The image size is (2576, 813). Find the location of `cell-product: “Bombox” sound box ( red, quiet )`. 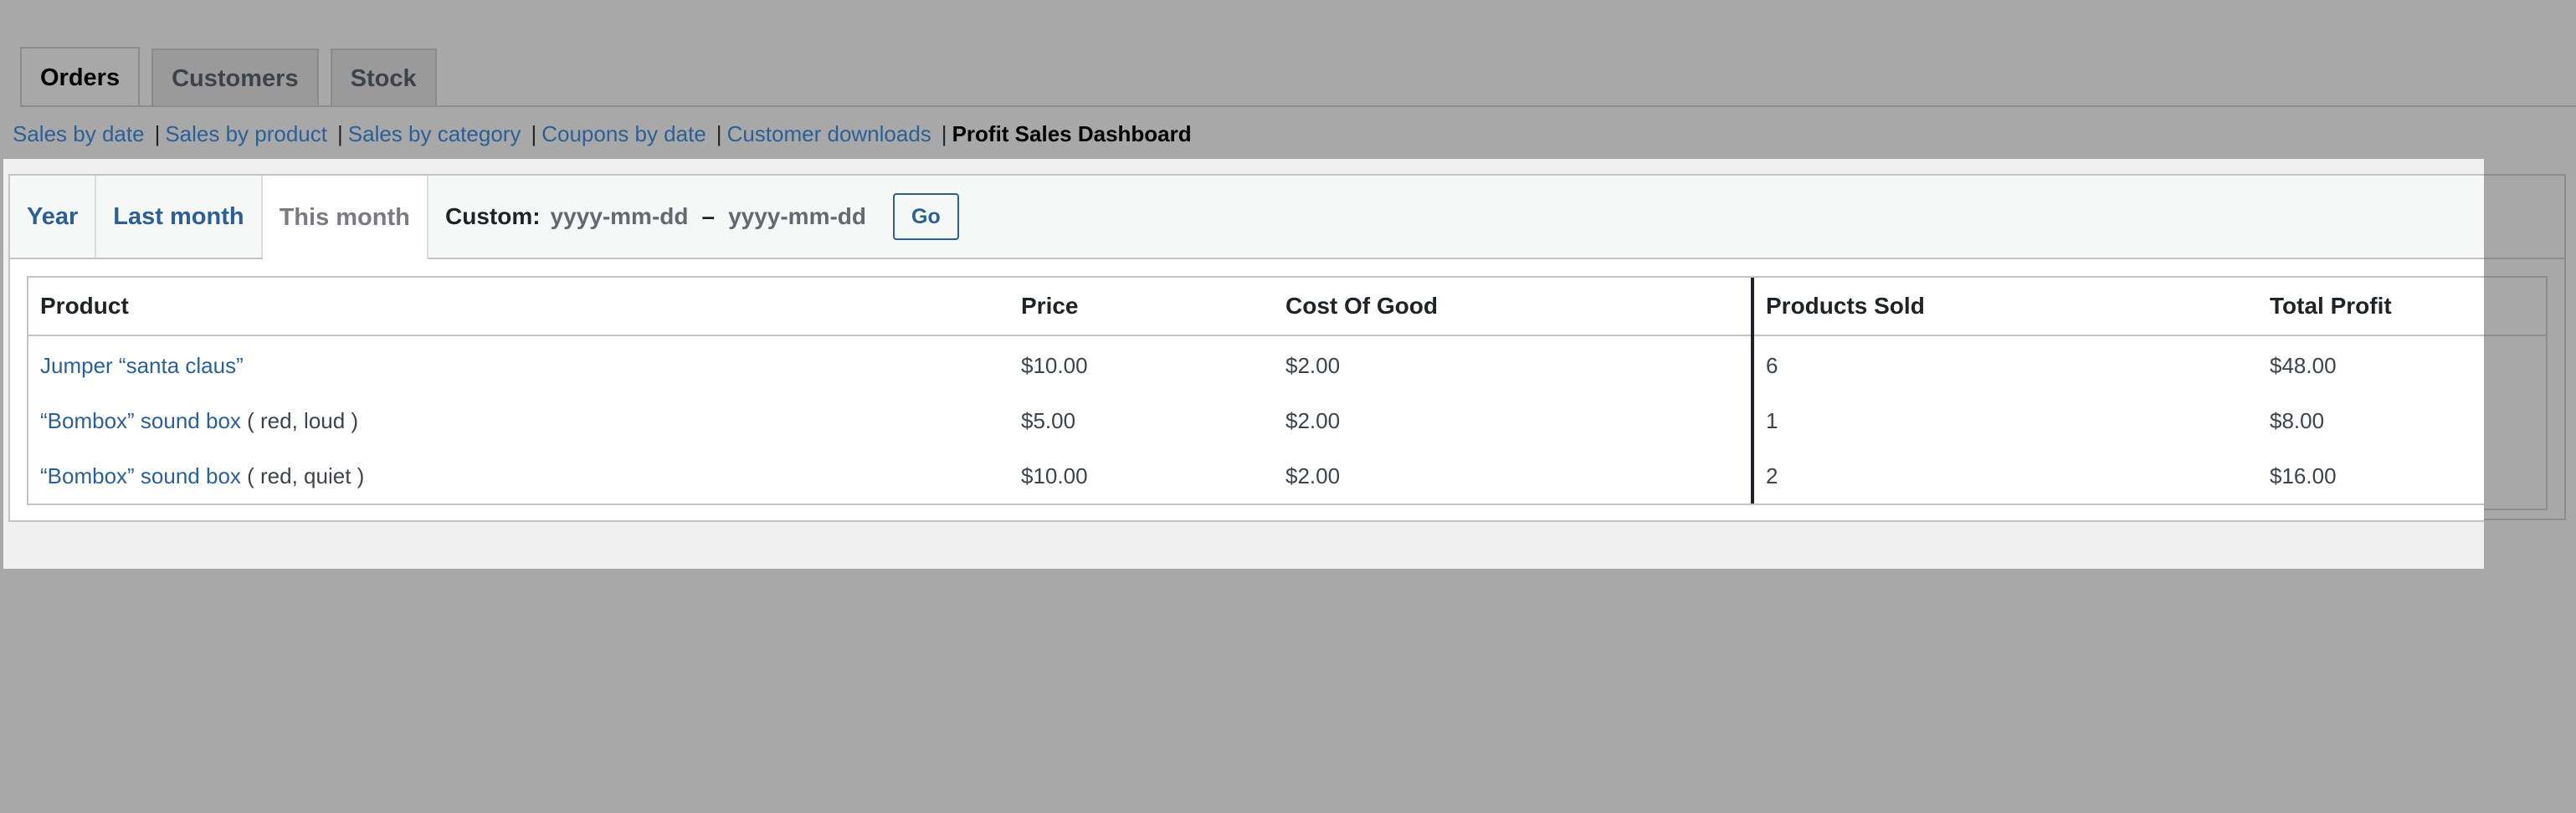

cell-product: “Bombox” sound box ( red, quiet ) is located at coordinates (518, 476).